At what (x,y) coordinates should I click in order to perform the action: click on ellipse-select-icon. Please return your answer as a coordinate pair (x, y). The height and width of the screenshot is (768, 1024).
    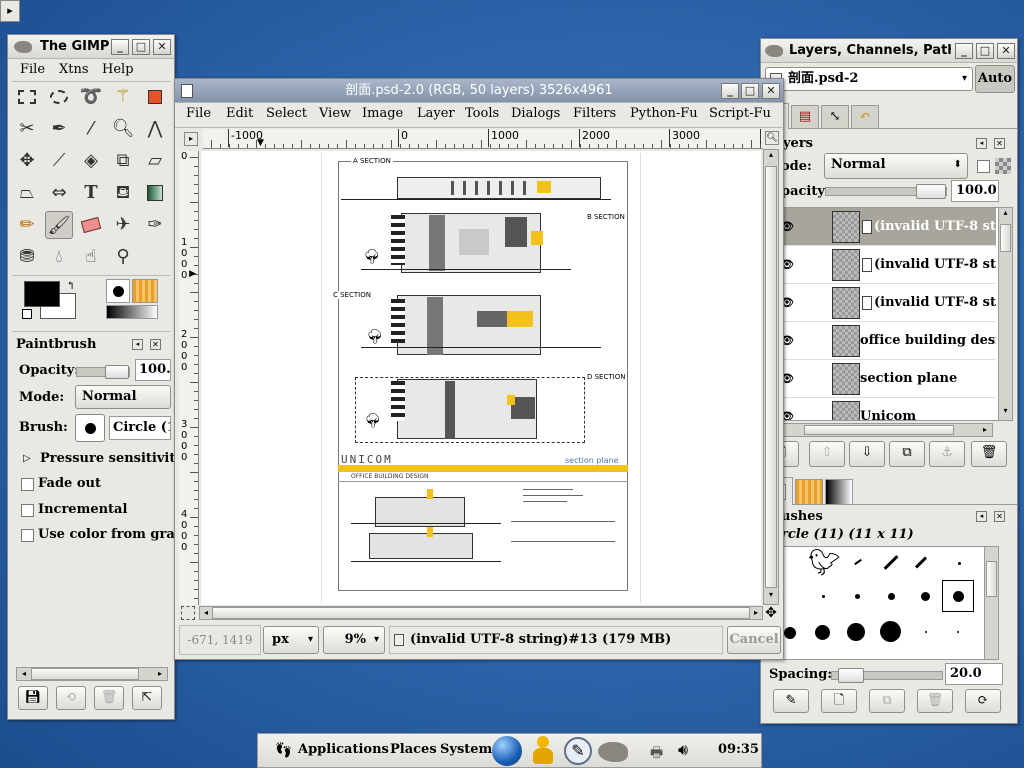
    Looking at the image, I should click on (59, 97).